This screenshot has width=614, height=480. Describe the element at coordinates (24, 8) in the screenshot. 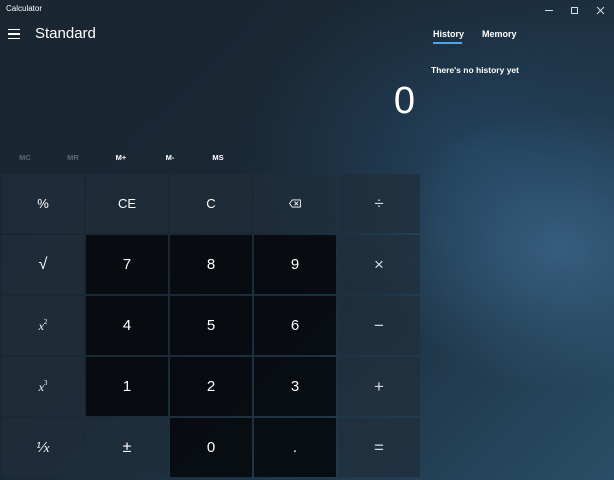

I see `app-title: Calculator` at that location.